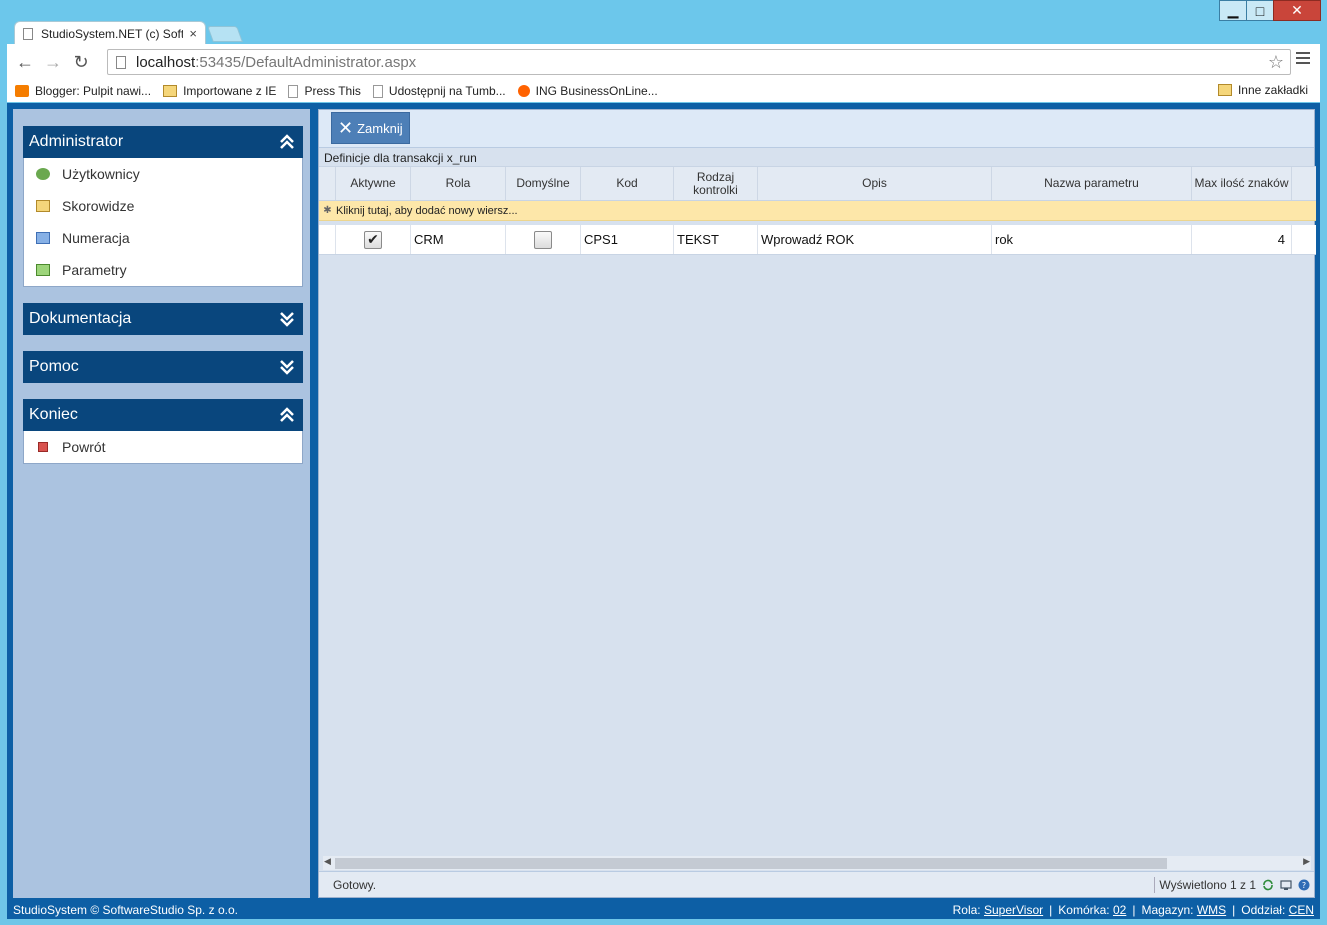 This screenshot has width=1327, height=925. What do you see at coordinates (43, 174) in the screenshot?
I see `users-icon` at bounding box center [43, 174].